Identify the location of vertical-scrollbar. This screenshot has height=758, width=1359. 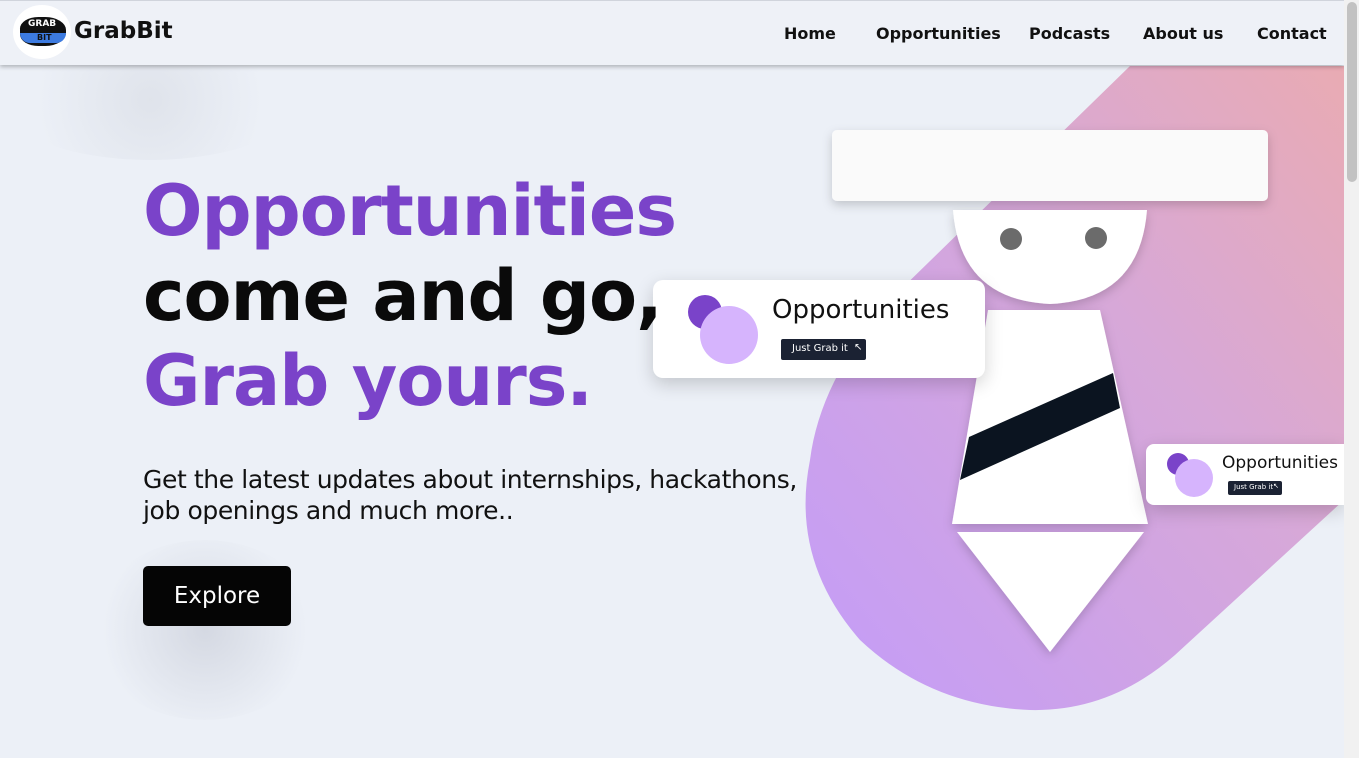
(1351, 379).